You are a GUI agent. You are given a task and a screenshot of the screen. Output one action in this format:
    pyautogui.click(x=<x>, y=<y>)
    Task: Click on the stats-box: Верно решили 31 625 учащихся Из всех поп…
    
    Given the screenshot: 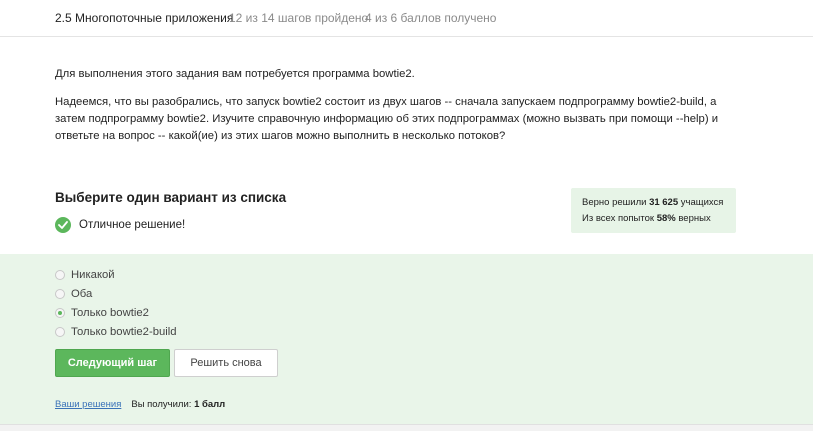 What is the action you would take?
    pyautogui.click(x=653, y=210)
    